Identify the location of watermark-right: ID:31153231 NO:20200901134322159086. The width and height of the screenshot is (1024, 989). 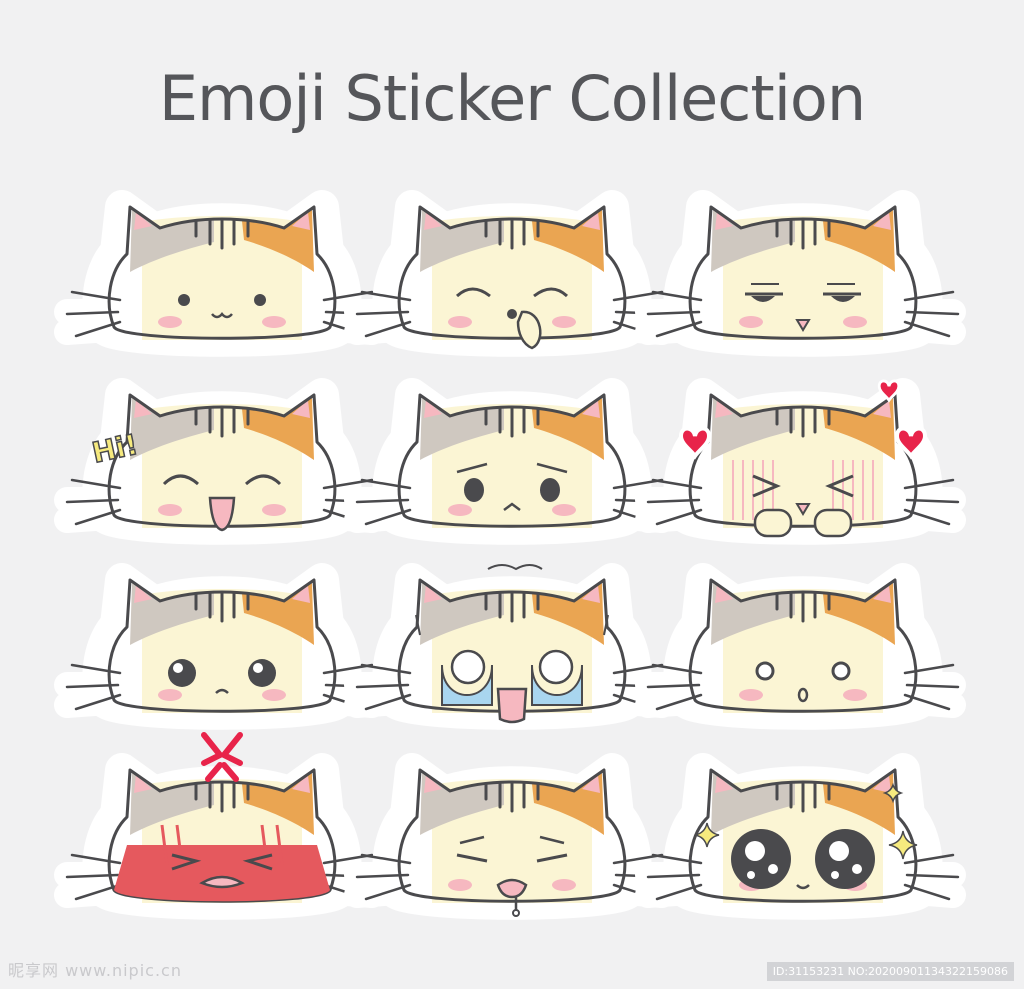
(890, 971).